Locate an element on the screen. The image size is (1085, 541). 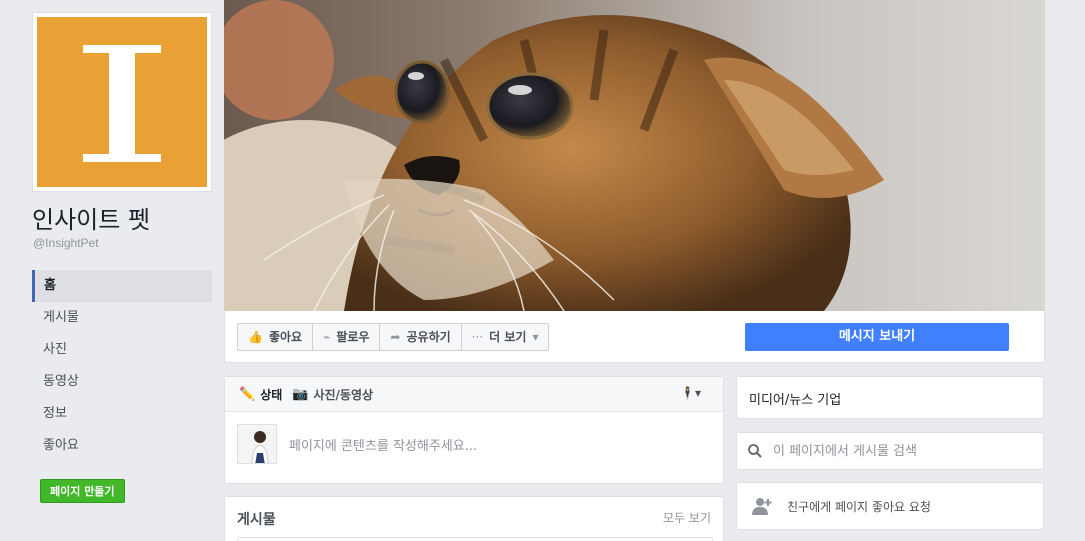
logo-letter-icon is located at coordinates (122, 103).